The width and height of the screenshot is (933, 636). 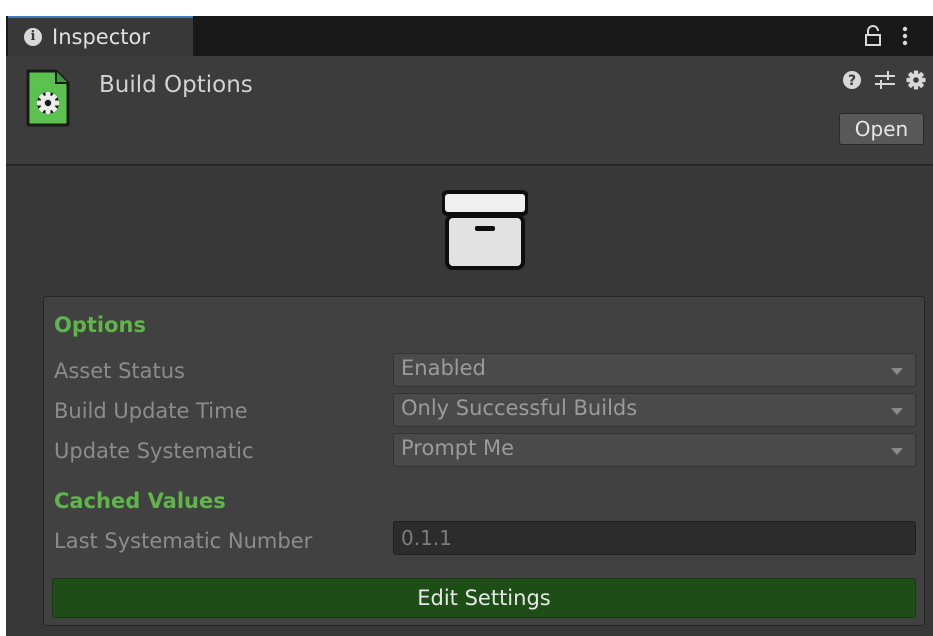 What do you see at coordinates (519, 408) in the screenshot?
I see `build-update-time-value: Only Successful Builds` at bounding box center [519, 408].